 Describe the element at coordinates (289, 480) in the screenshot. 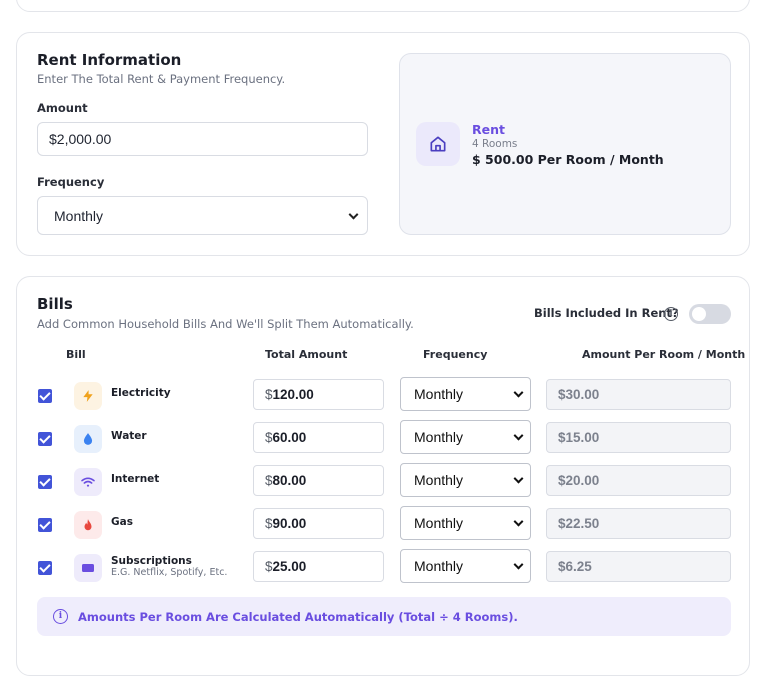

I see `bill-amount-value: 80.00` at that location.